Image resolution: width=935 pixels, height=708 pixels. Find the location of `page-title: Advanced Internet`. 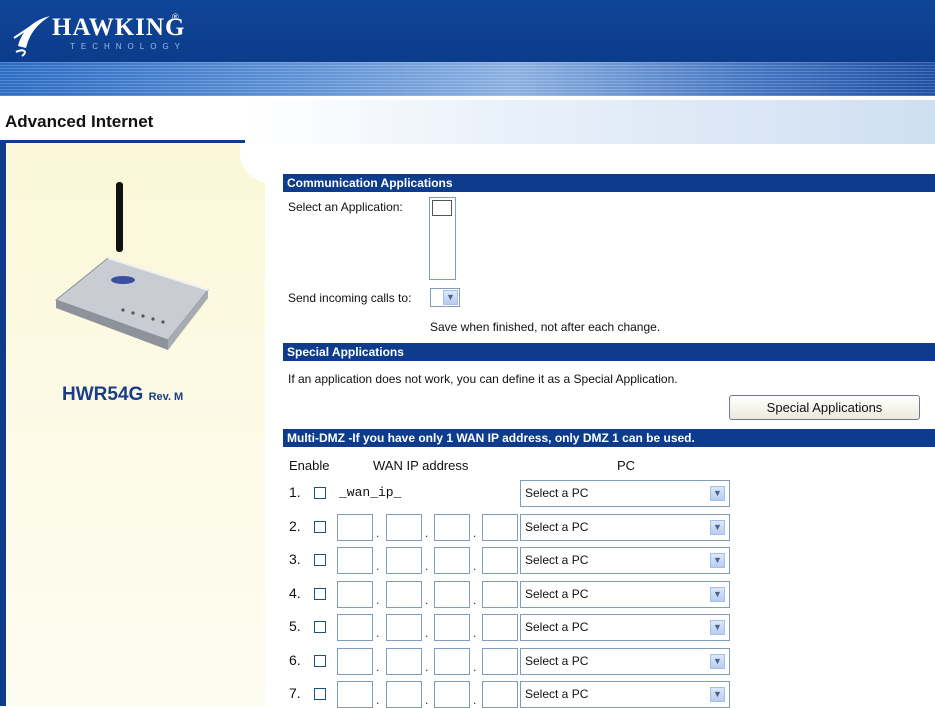

page-title: Advanced Internet is located at coordinates (79, 121).